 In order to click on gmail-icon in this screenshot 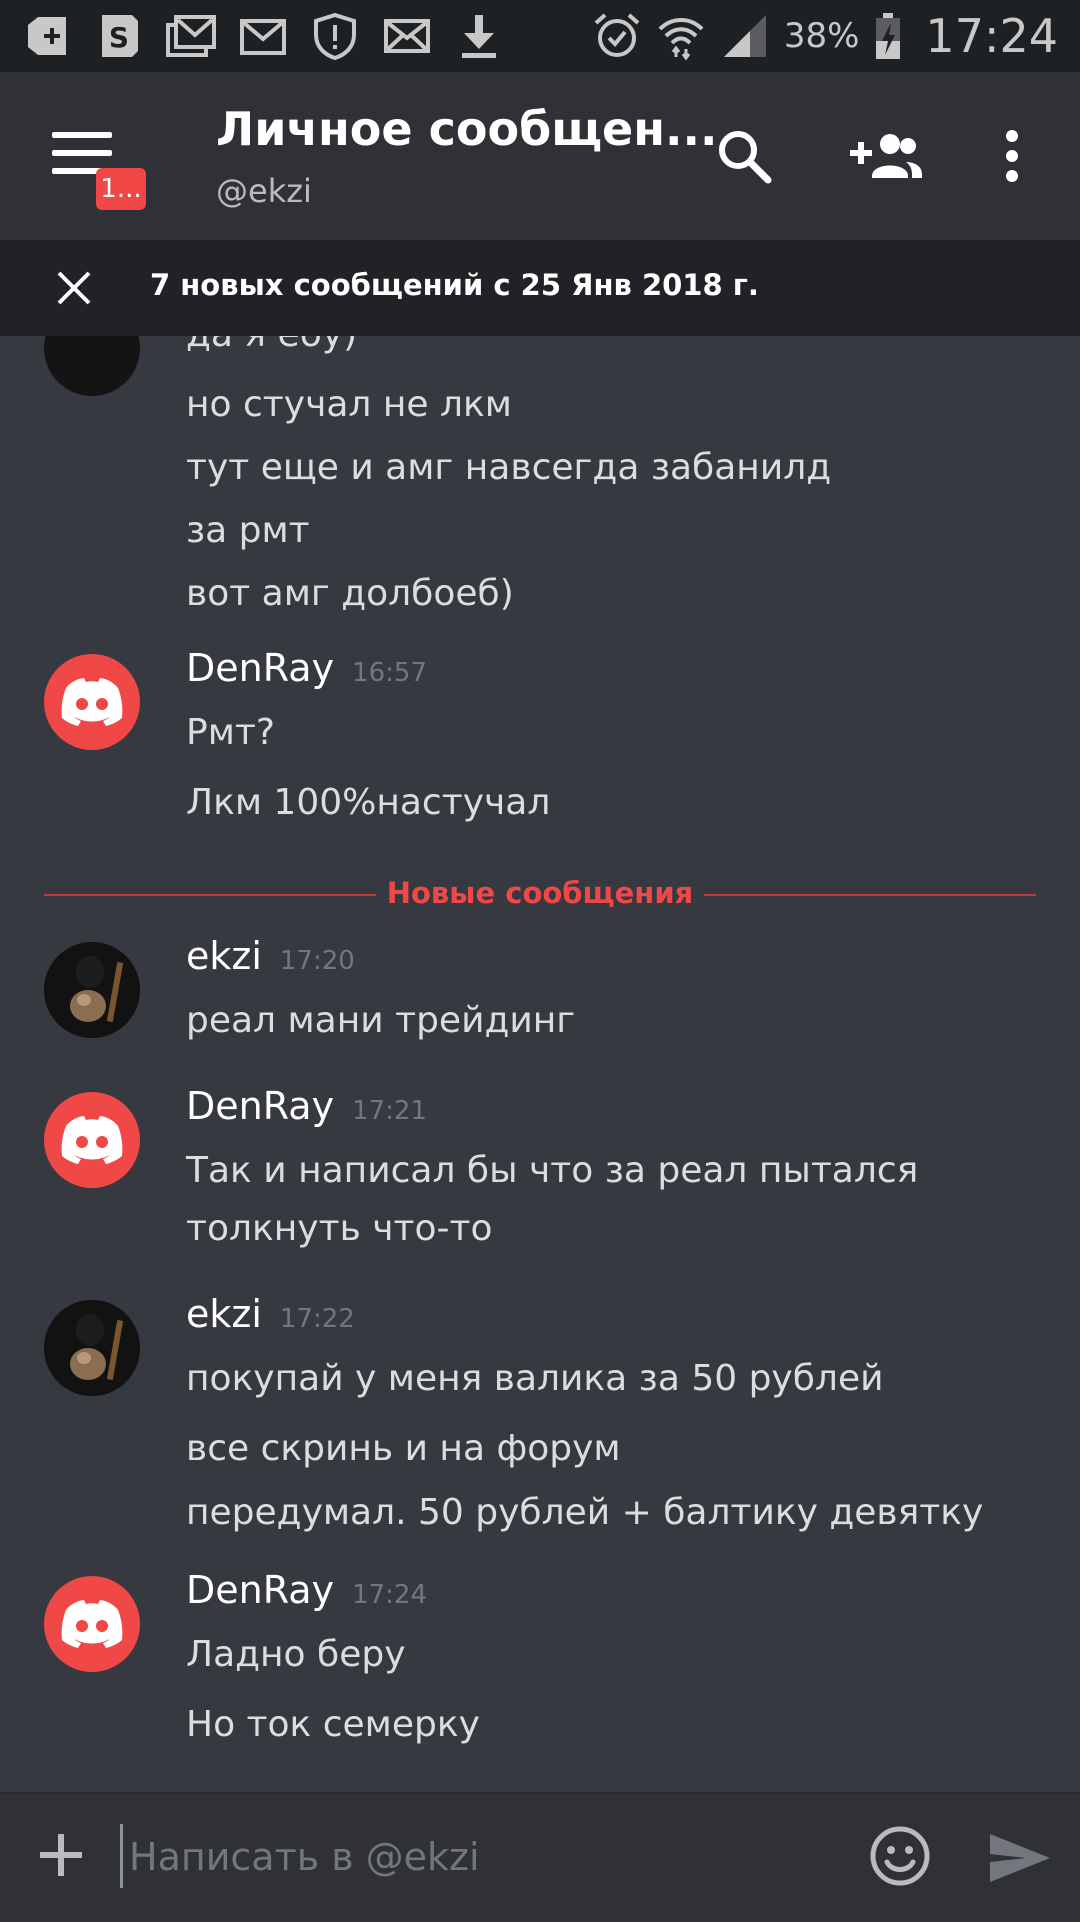, I will do `click(263, 37)`.